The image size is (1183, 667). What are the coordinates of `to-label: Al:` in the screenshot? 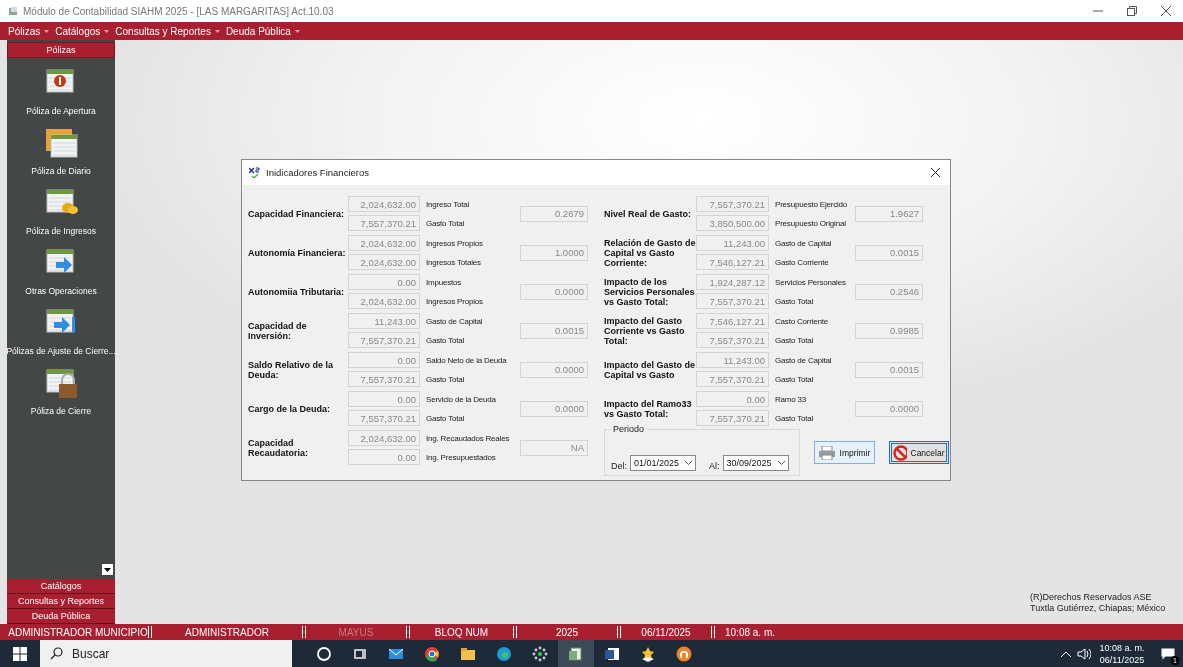 It's located at (714, 466).